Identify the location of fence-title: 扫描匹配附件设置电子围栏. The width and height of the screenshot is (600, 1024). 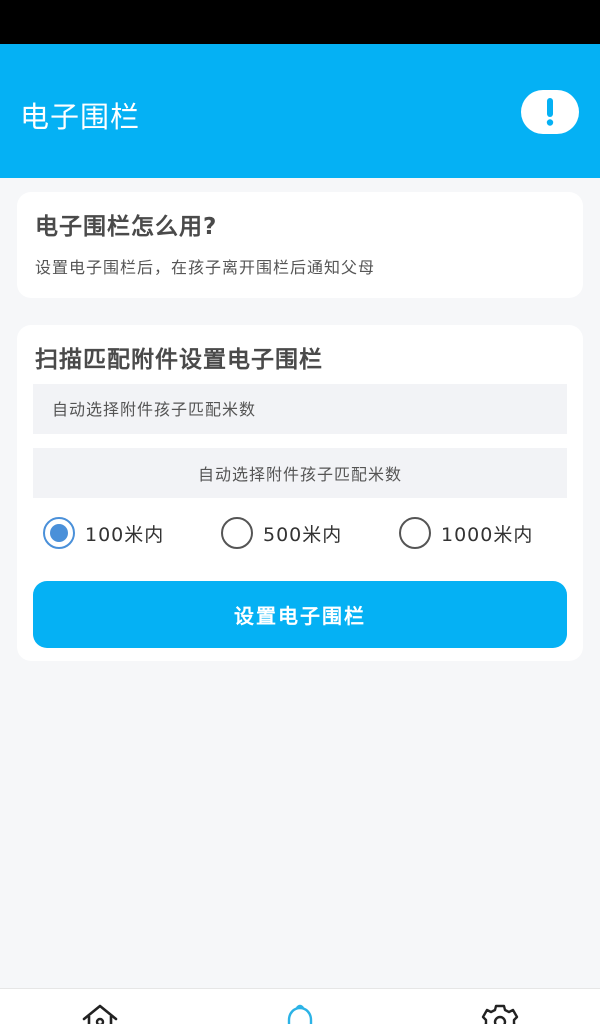
(179, 360).